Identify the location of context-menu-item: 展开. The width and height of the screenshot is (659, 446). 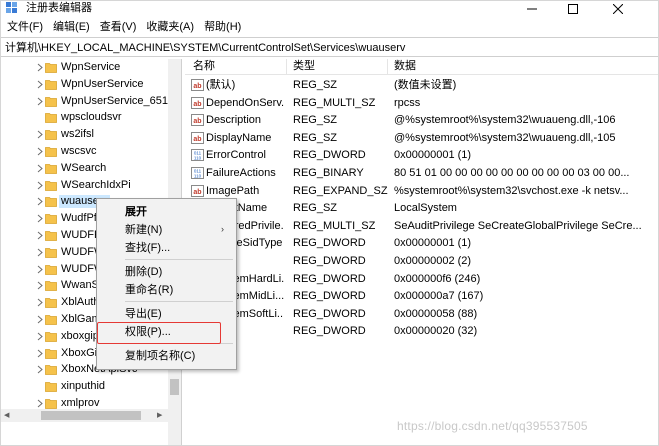
(166, 212).